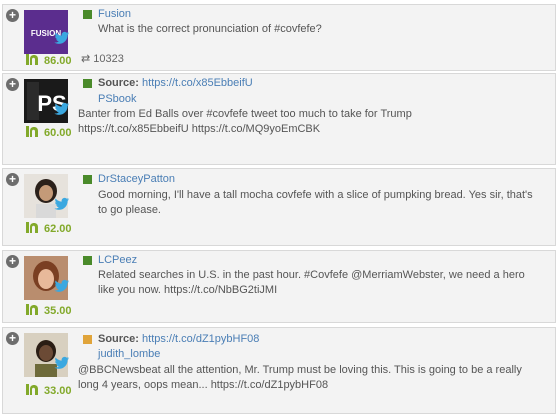 The image size is (558, 417). What do you see at coordinates (46, 101) in the screenshot?
I see `avatar: PS` at bounding box center [46, 101].